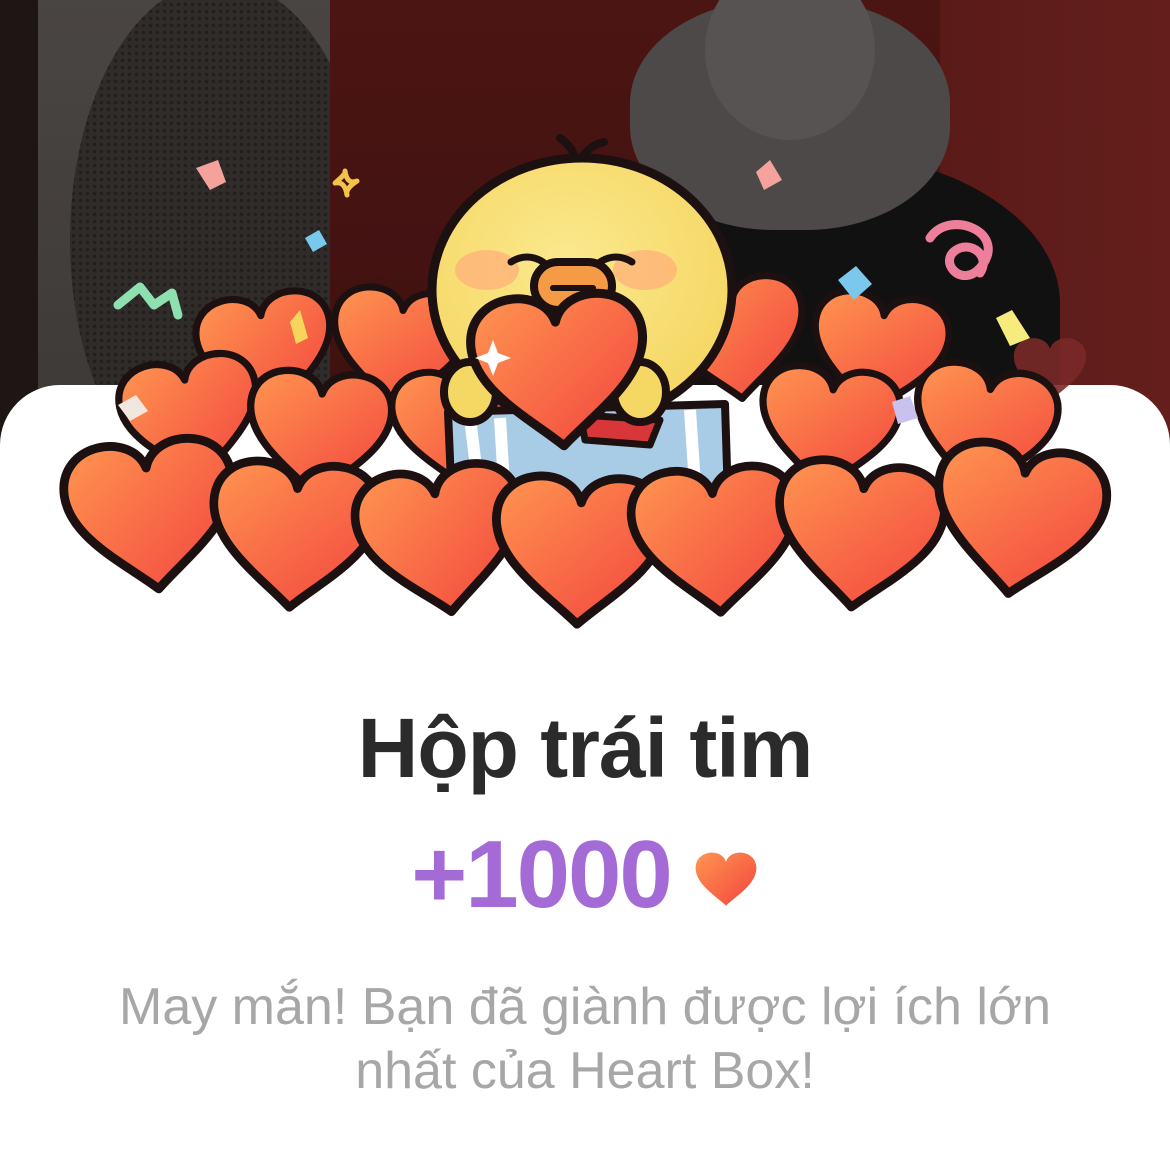 The width and height of the screenshot is (1170, 1170). Describe the element at coordinates (542, 874) in the screenshot. I see `reward-amount: +1000` at that location.